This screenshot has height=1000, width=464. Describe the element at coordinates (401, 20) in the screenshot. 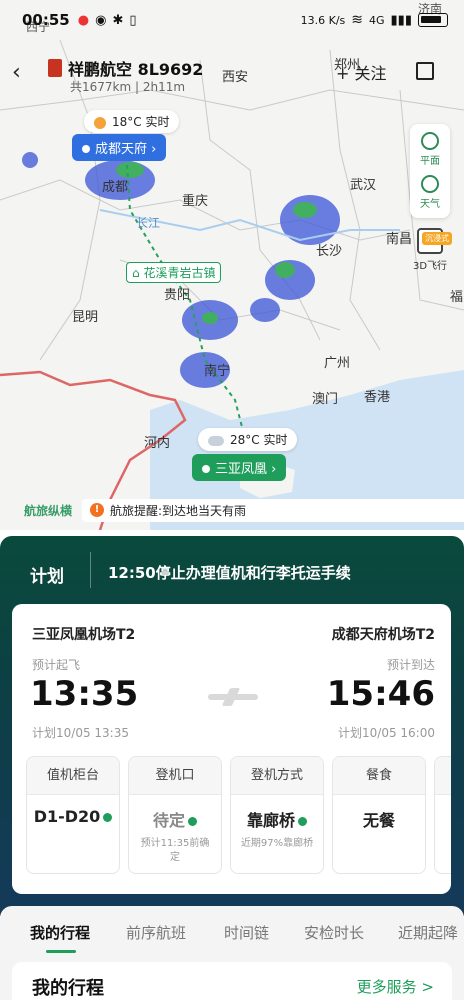

I see `signal-icon: ▮▮▮` at that location.